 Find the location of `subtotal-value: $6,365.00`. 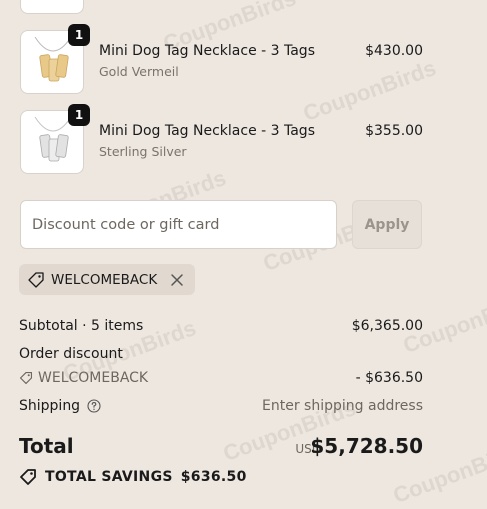

subtotal-value: $6,365.00 is located at coordinates (387, 326).